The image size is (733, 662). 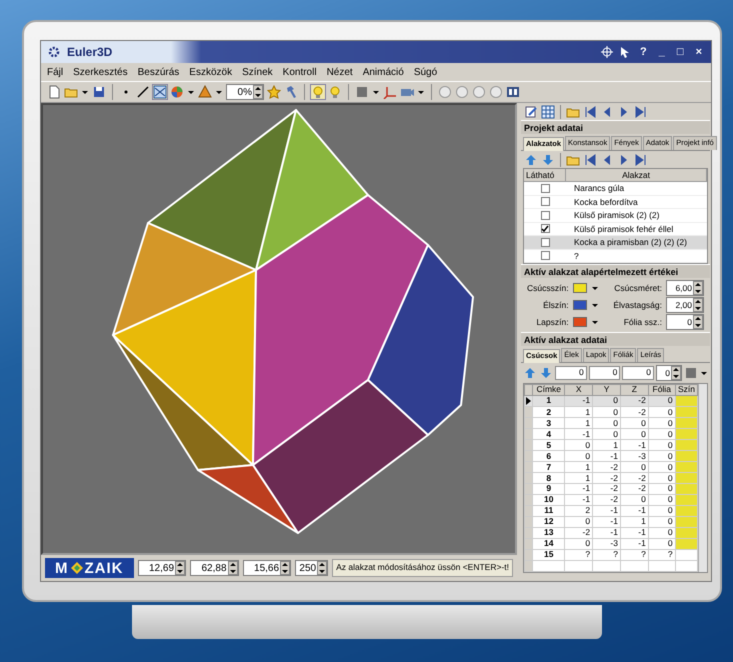 I want to click on menu-item: Súgó, so click(x=426, y=72).